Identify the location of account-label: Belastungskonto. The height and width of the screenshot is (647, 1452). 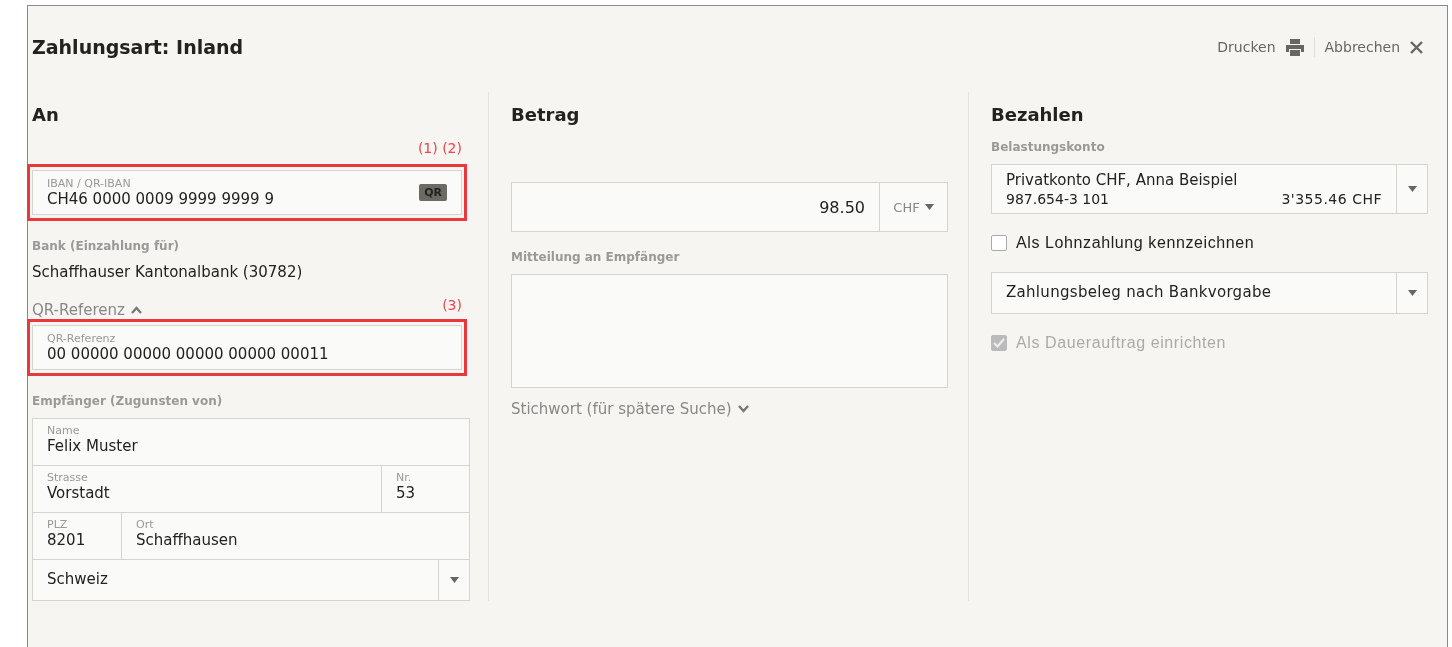
(1048, 147).